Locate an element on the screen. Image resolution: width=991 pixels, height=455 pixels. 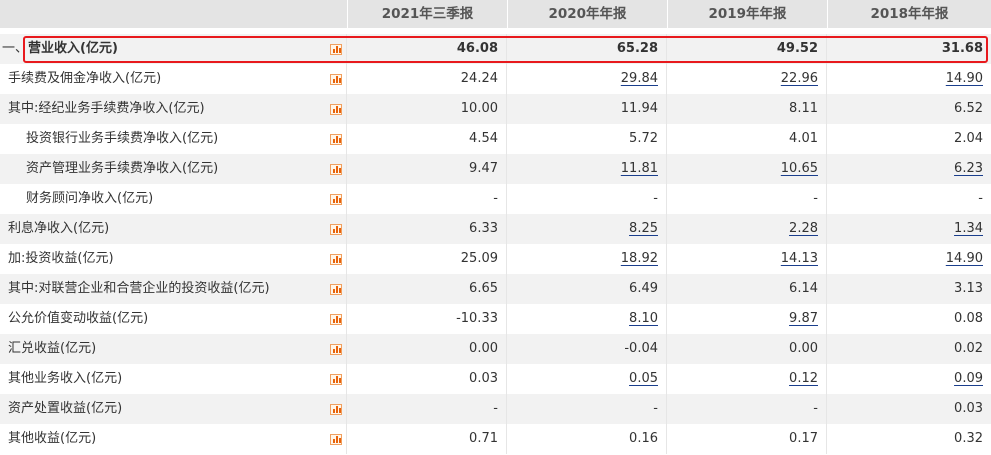
value-link: 11.81 is located at coordinates (639, 168).